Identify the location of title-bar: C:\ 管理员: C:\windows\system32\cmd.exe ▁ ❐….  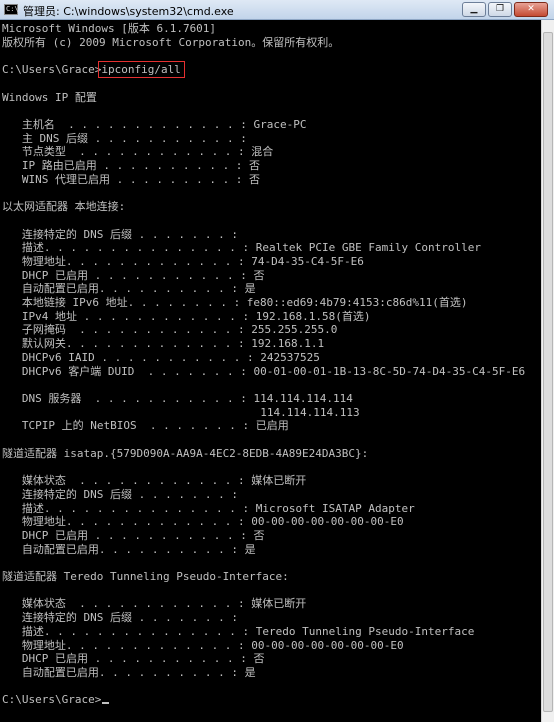
(277, 10).